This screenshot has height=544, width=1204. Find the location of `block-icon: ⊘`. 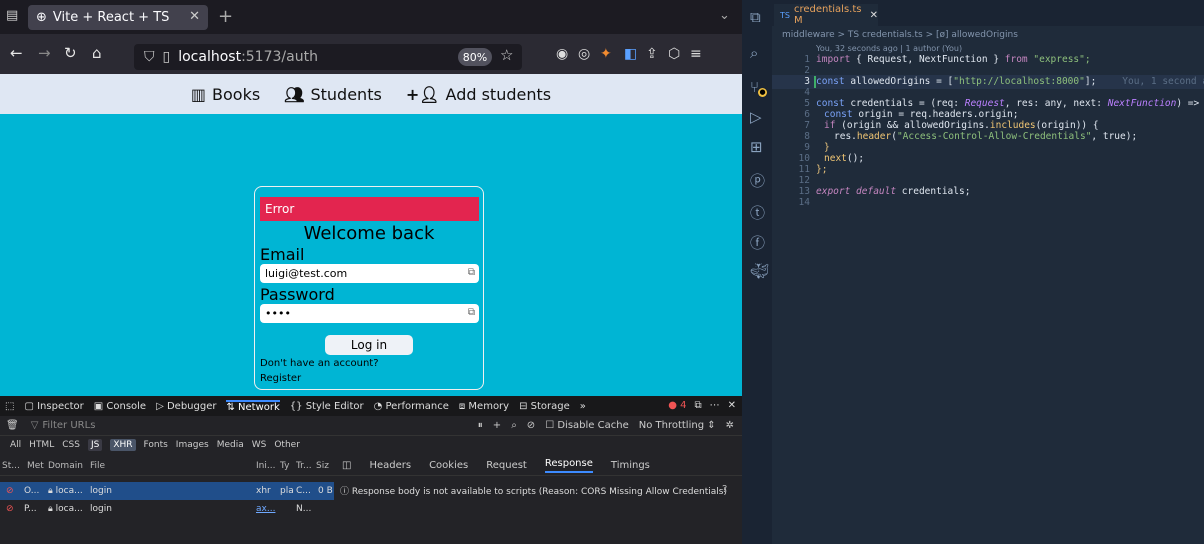

block-icon: ⊘ is located at coordinates (531, 425).